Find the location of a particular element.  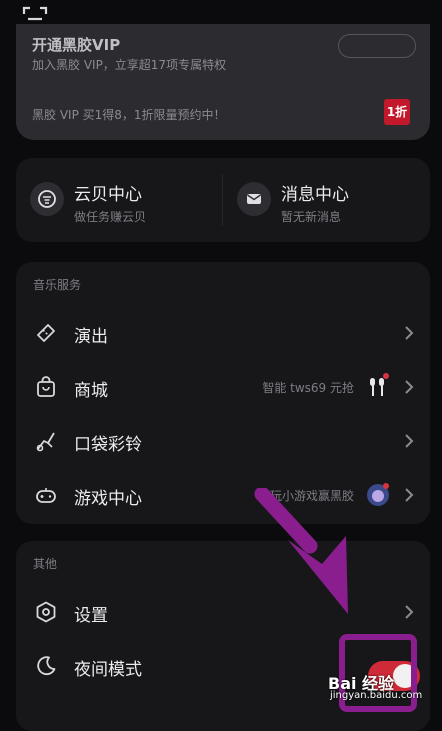

yunbei-subtitle: 做任务赚云贝 is located at coordinates (110, 217).